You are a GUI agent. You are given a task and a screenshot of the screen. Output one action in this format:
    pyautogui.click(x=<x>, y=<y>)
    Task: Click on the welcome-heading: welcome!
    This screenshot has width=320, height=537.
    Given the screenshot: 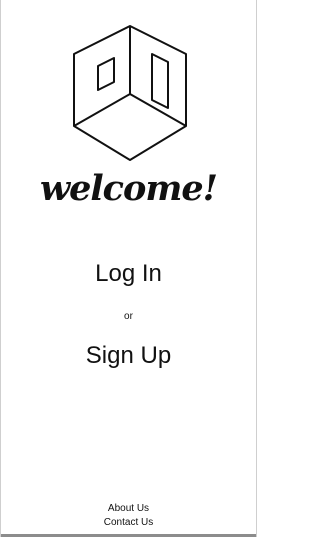 What is the action you would take?
    pyautogui.click(x=128, y=188)
    